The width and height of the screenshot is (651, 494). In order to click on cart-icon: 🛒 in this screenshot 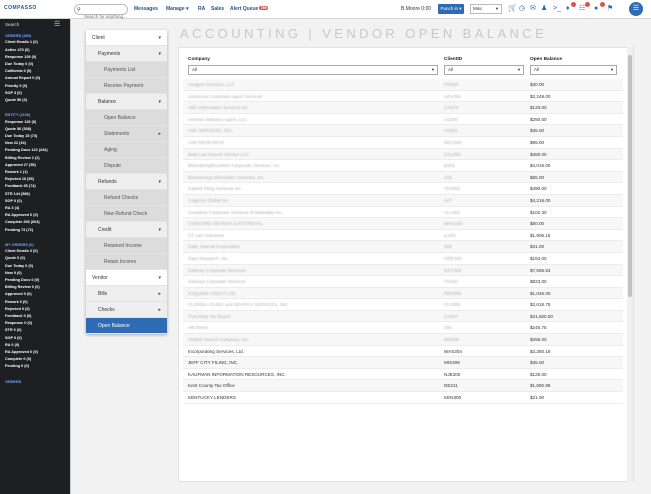, I will do `click(512, 9)`.